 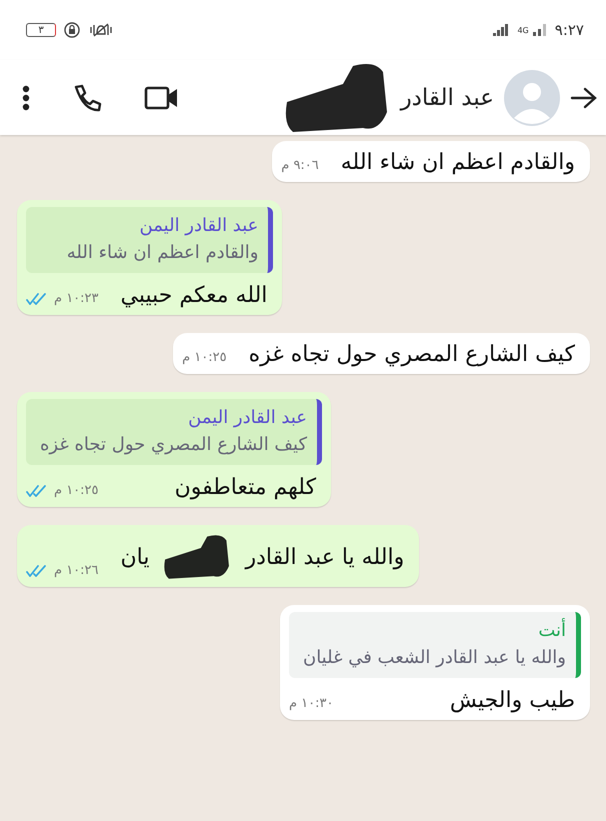 What do you see at coordinates (584, 98) in the screenshot?
I see `back-arrow-icon` at bounding box center [584, 98].